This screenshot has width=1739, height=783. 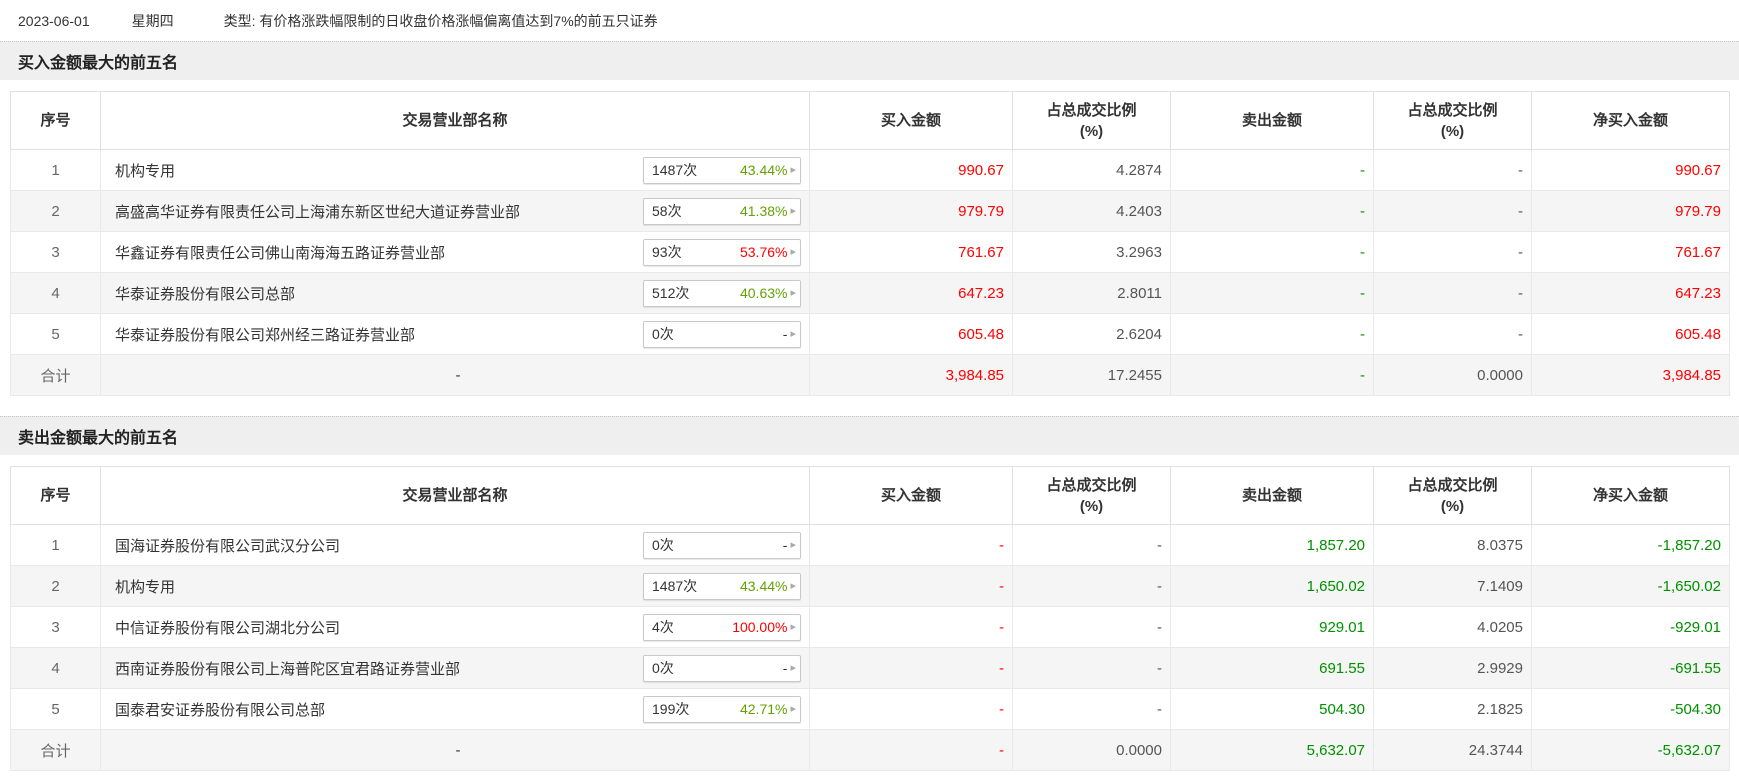 What do you see at coordinates (974, 375) in the screenshot?
I see `buy-amount-value: 3,984.85` at bounding box center [974, 375].